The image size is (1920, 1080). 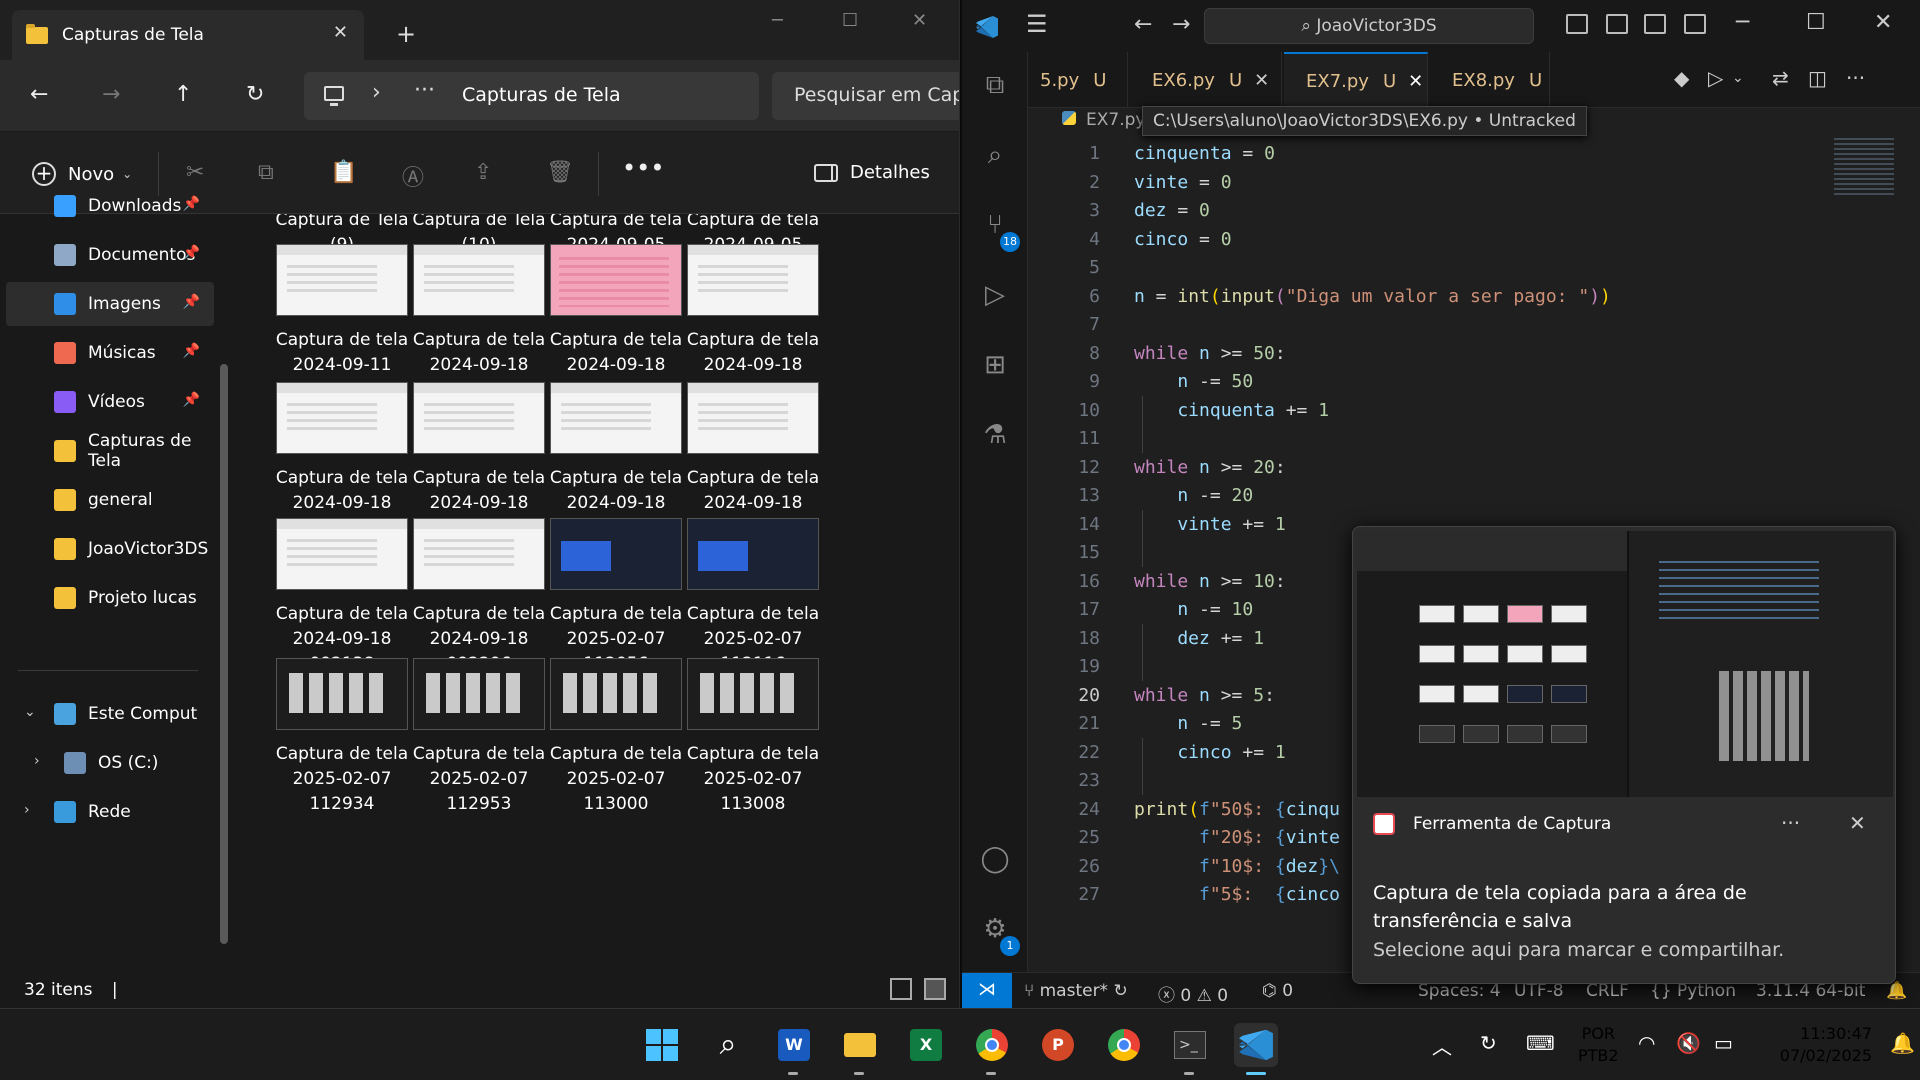 What do you see at coordinates (1790, 823) in the screenshot?
I see `toast-more-icon: ···` at bounding box center [1790, 823].